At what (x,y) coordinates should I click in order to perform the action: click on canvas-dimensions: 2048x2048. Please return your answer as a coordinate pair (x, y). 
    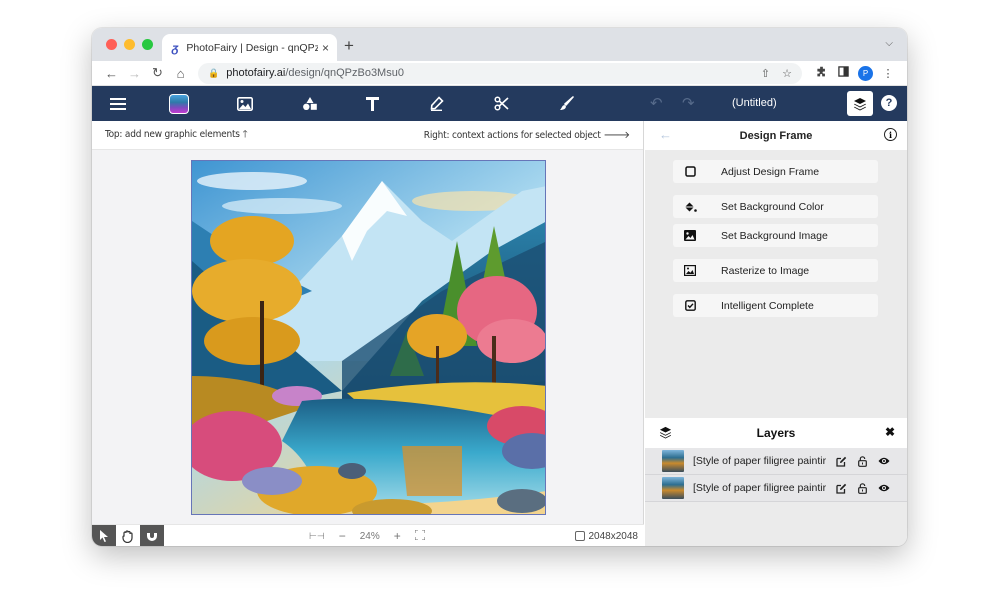
    Looking at the image, I should click on (606, 535).